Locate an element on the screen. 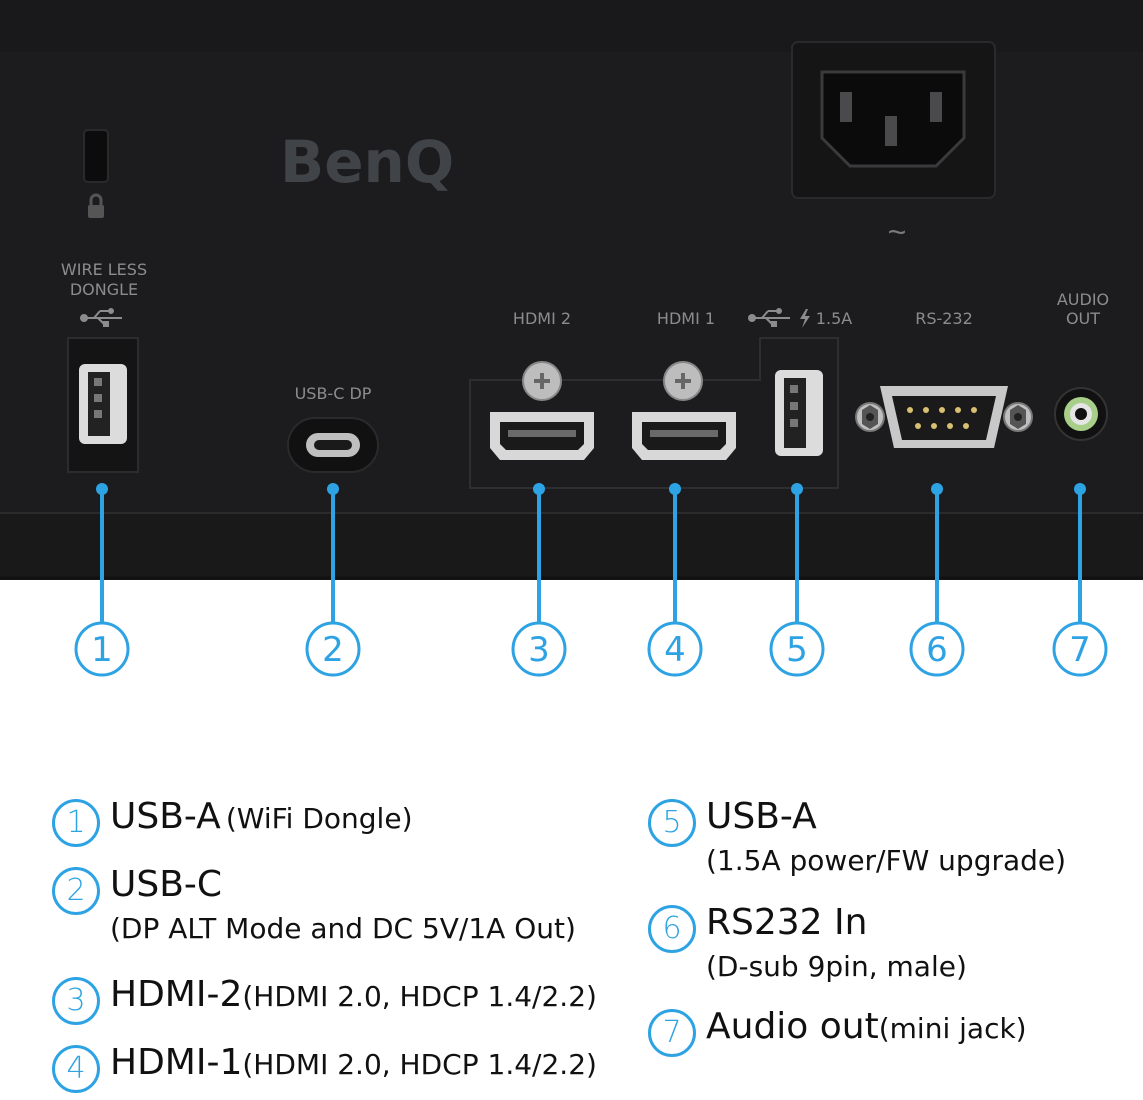  callout-number-4: 4 is located at coordinates (675, 650).